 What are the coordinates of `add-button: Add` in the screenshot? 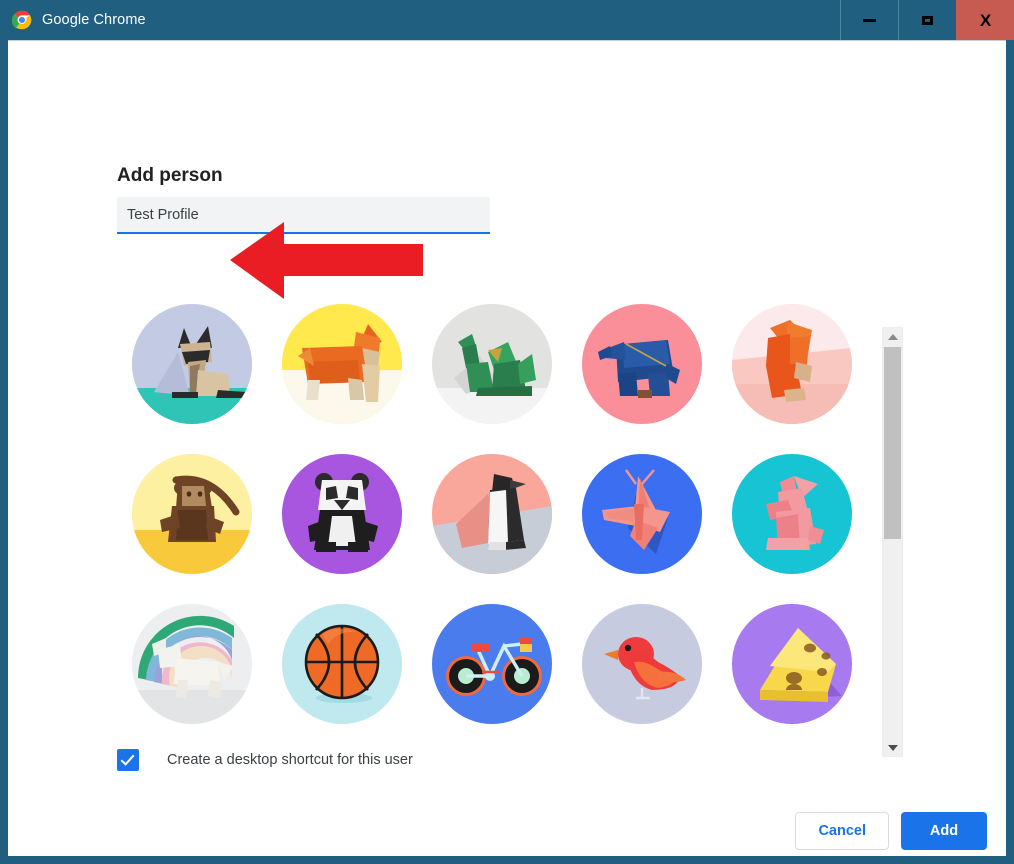 It's located at (944, 831).